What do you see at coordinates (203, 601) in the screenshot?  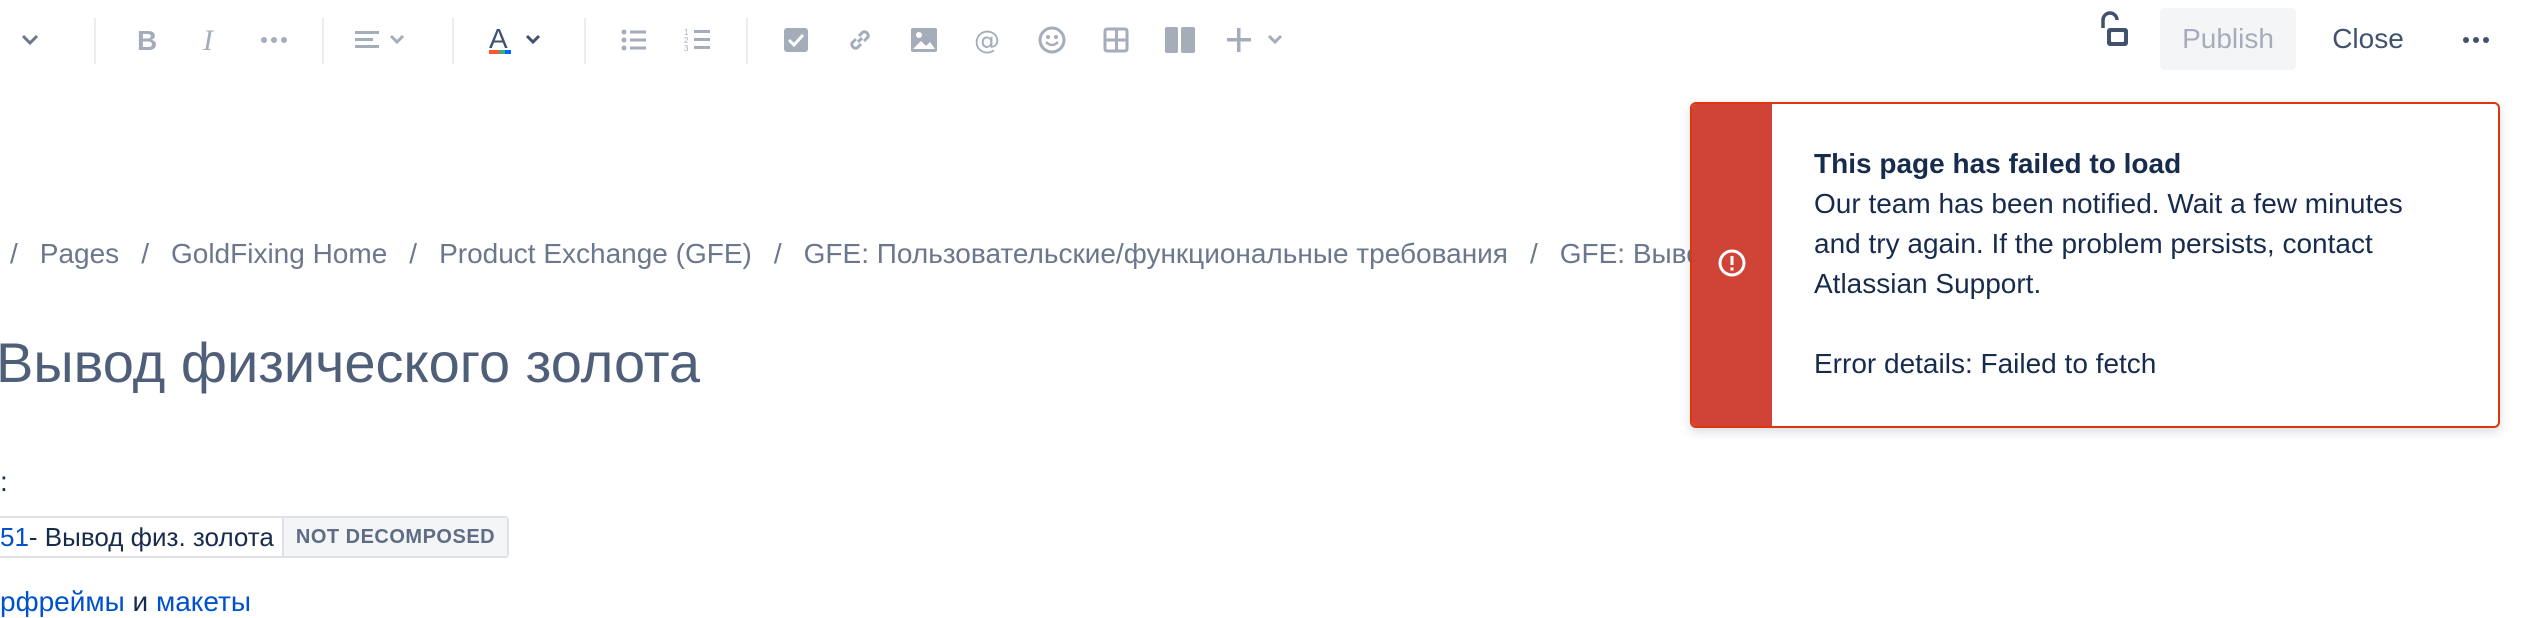 I see `mockups-link: макеты` at bounding box center [203, 601].